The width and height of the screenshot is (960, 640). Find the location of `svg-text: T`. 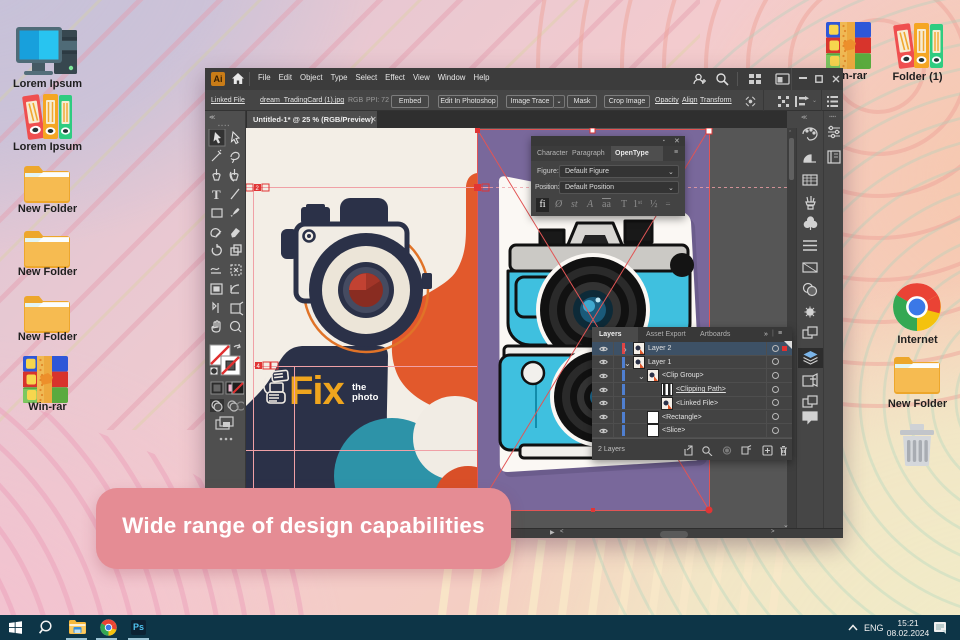

svg-text: T is located at coordinates (216, 194).